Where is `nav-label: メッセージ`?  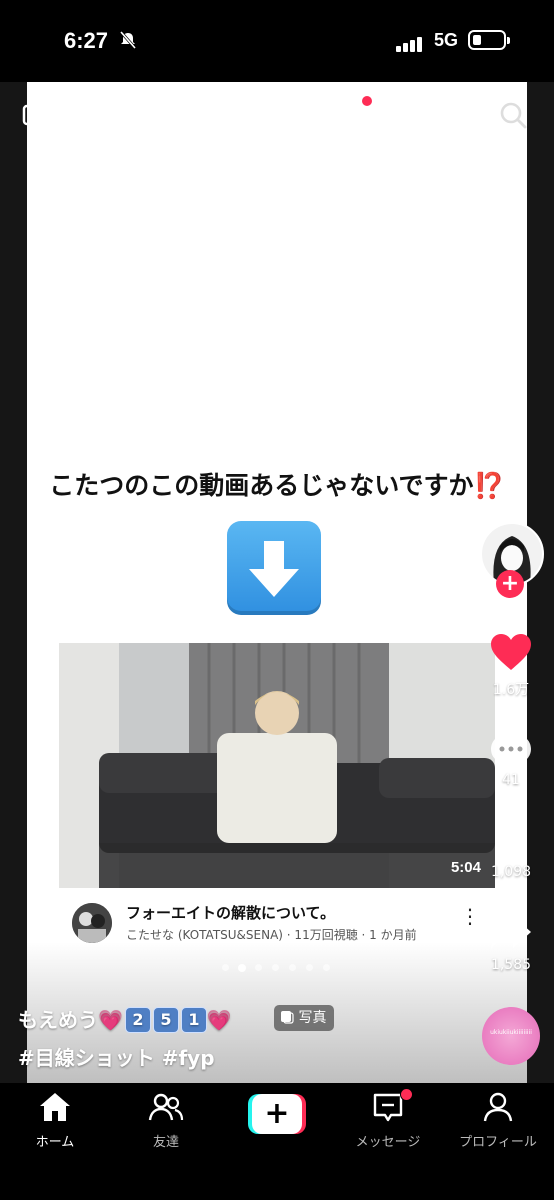 nav-label: メッセージ is located at coordinates (388, 1142).